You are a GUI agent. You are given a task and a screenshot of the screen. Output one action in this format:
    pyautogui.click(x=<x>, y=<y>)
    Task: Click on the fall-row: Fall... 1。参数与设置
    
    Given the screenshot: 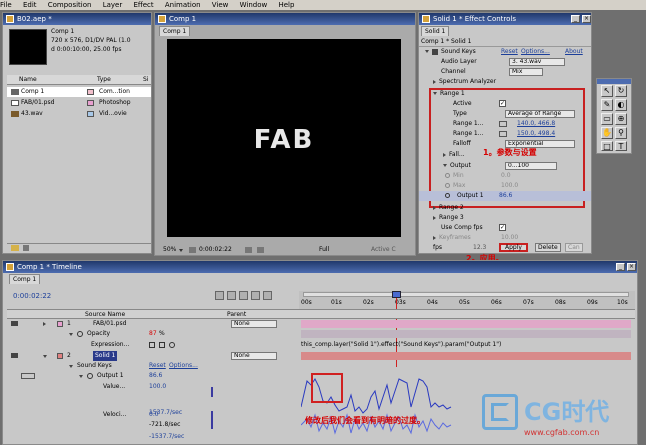 What is the action you would take?
    pyautogui.click(x=505, y=154)
    